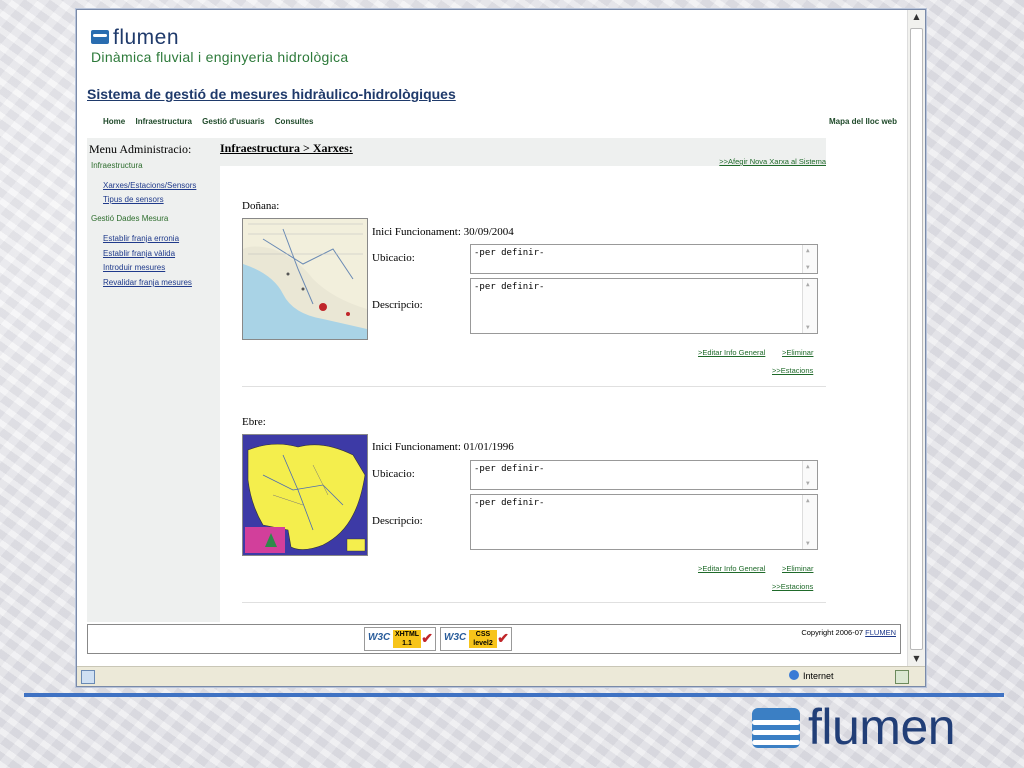  What do you see at coordinates (397, 305) in the screenshot?
I see `donana-descripcio-label: Descripcio:` at bounding box center [397, 305].